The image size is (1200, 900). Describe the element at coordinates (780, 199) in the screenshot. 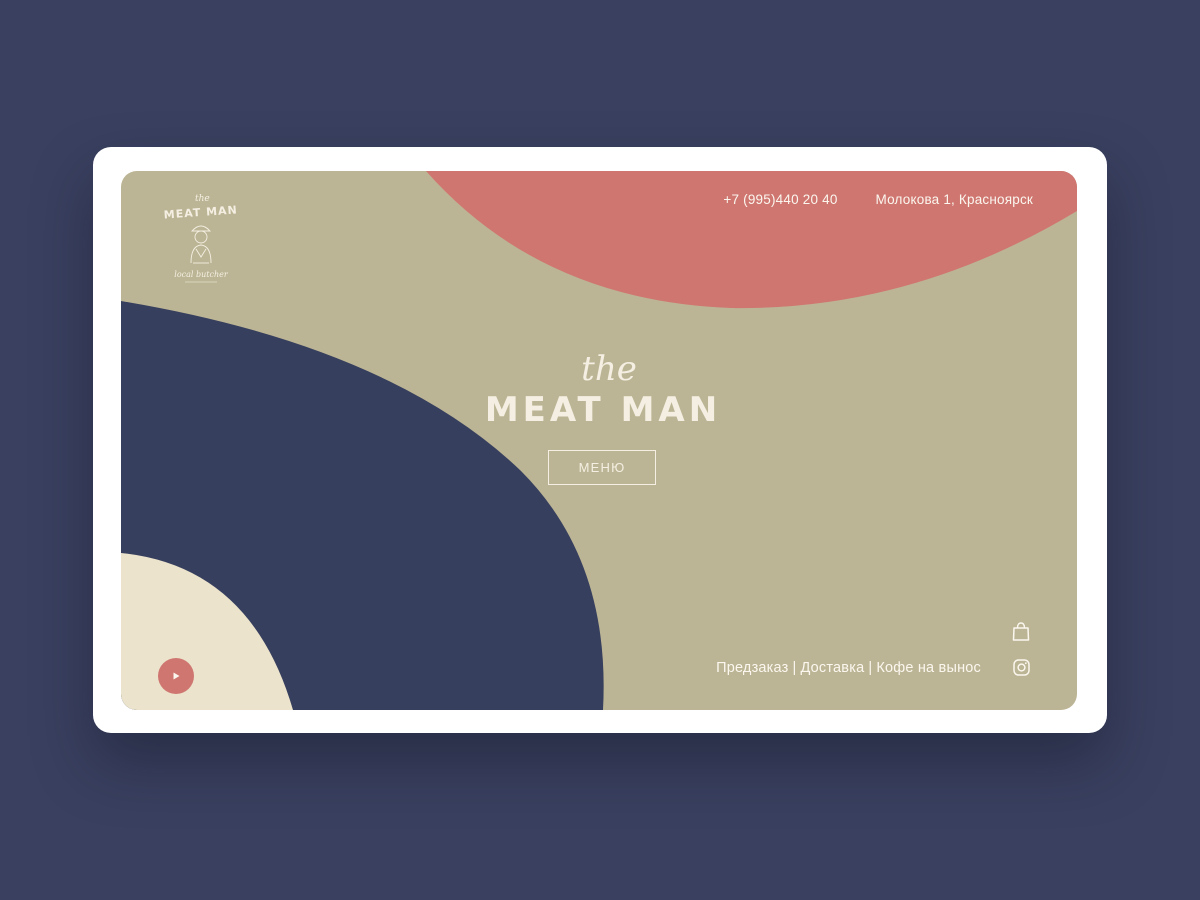

I see `phone-number: +7 (995)440 20 40` at that location.